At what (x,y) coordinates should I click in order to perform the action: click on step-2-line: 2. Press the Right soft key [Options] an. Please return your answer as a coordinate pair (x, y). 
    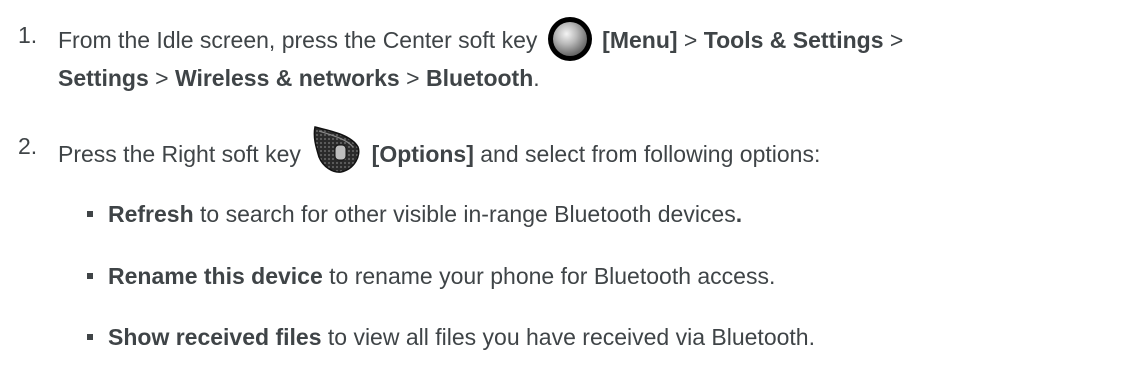
    Looking at the image, I should click on (563, 149).